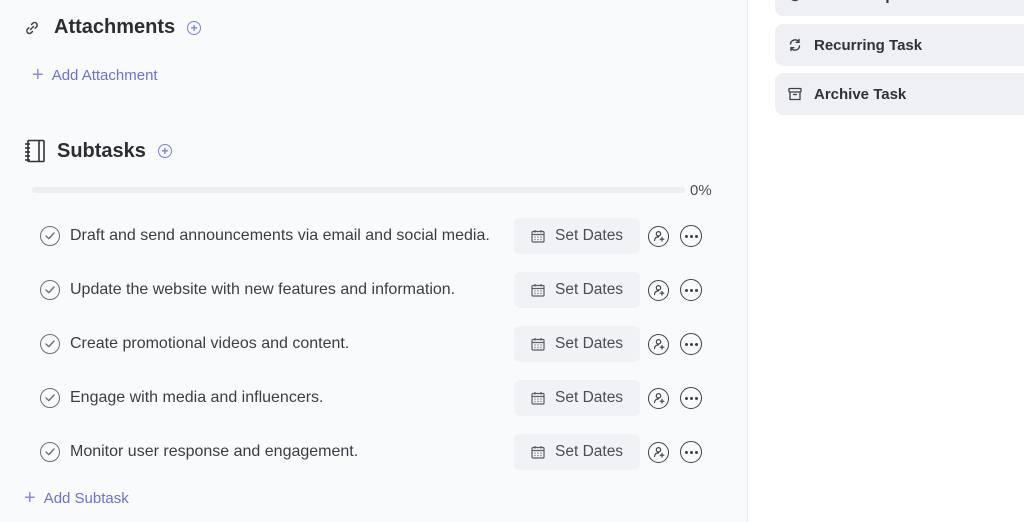  Describe the element at coordinates (104, 75) in the screenshot. I see `add-attachment-label: Add Attachment` at that location.